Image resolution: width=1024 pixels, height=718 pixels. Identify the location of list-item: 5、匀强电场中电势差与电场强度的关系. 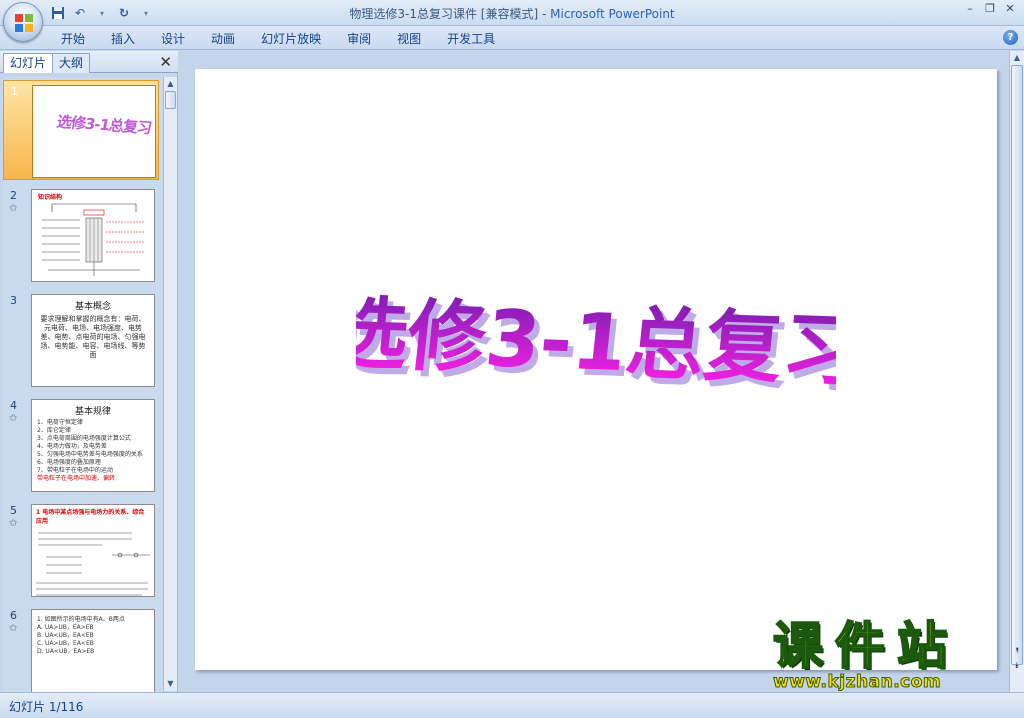
(90, 454).